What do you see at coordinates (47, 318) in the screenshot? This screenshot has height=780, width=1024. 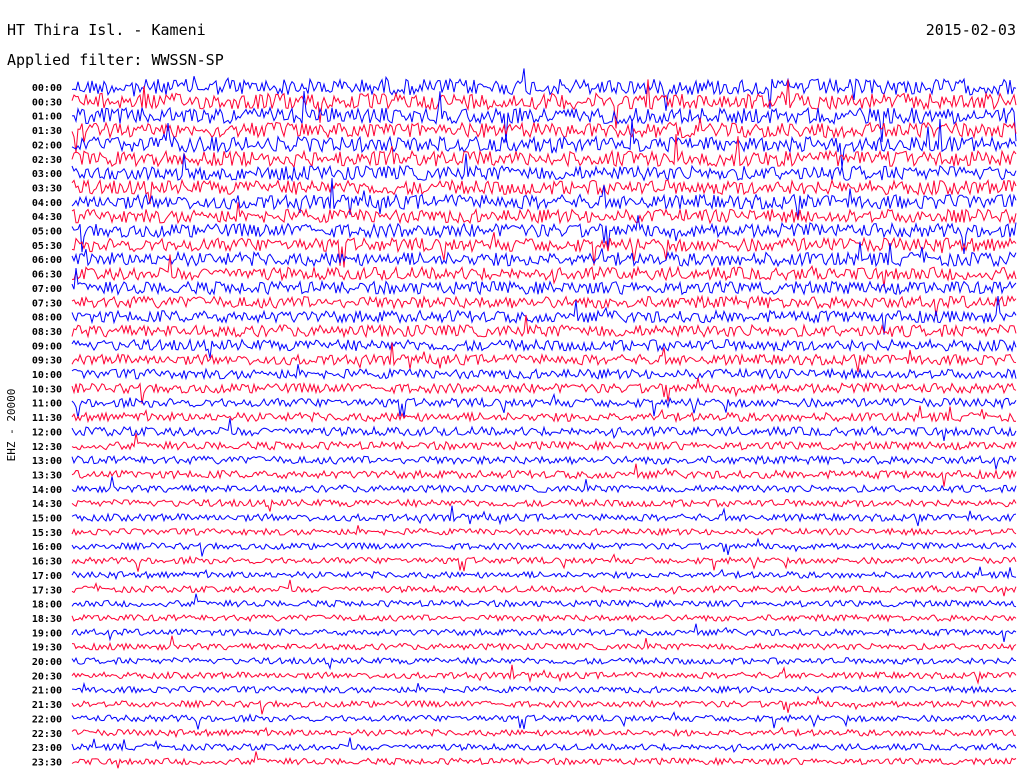 I see `time-tick-label: 08:00` at bounding box center [47, 318].